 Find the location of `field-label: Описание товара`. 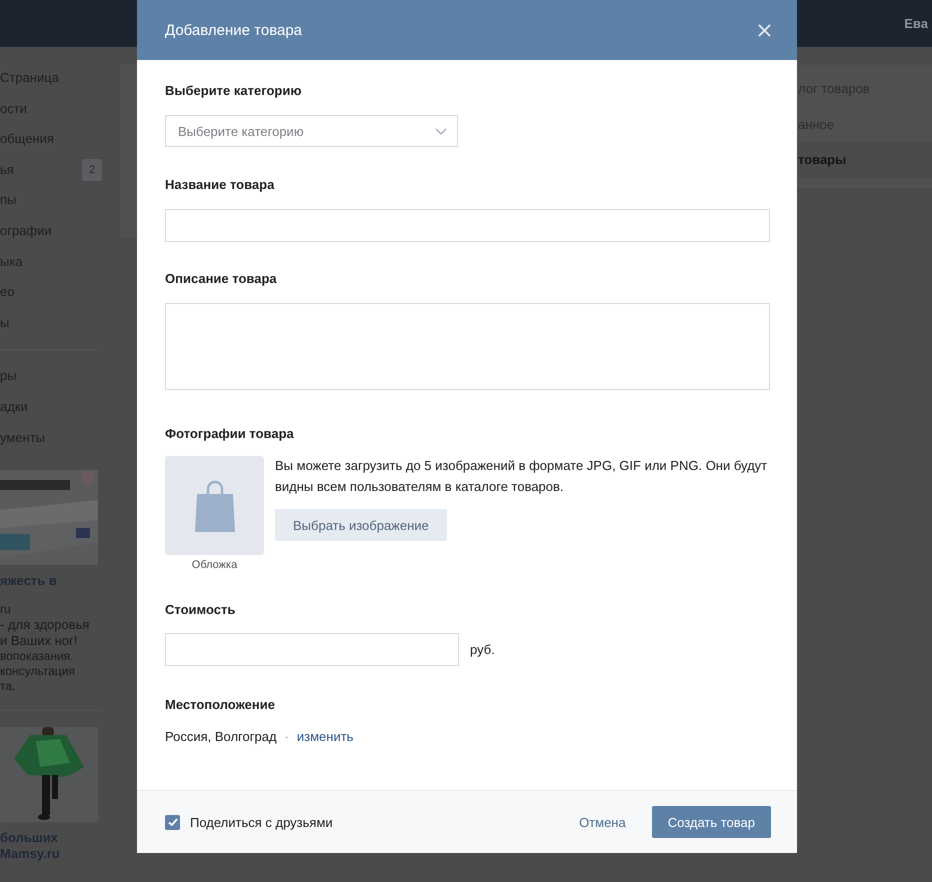

field-label: Описание товара is located at coordinates (221, 279).